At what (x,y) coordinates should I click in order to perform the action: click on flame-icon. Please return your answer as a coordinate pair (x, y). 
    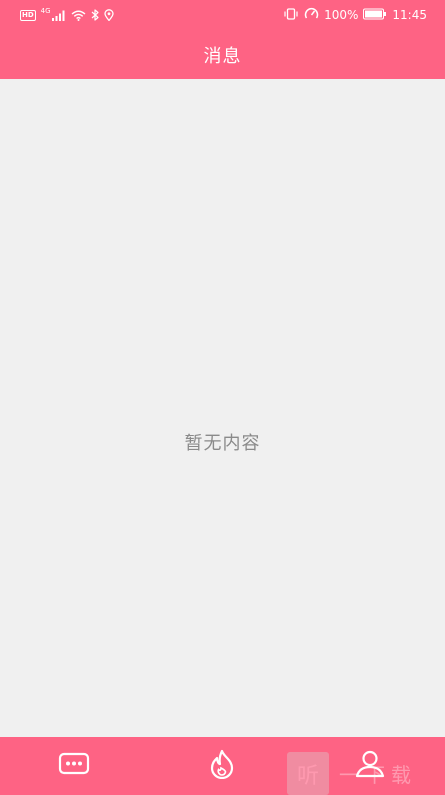
    Looking at the image, I should click on (222, 766).